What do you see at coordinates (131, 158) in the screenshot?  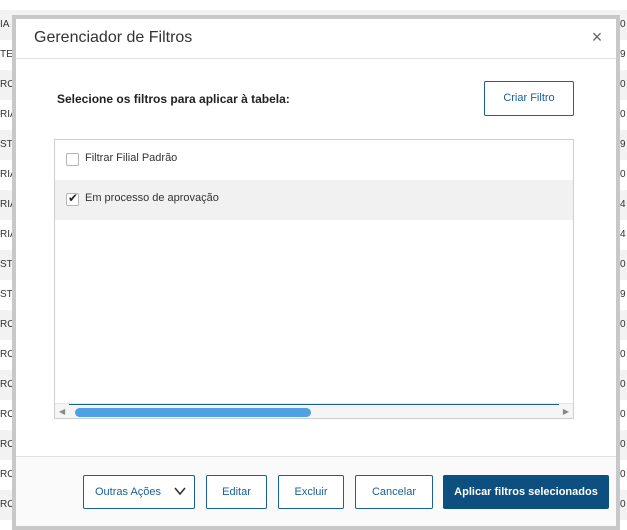 I see `filter-label: Filtrar Filial Padrão` at bounding box center [131, 158].